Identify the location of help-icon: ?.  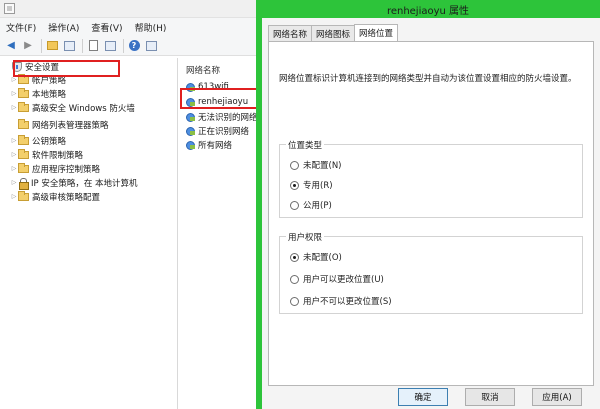
(134, 46).